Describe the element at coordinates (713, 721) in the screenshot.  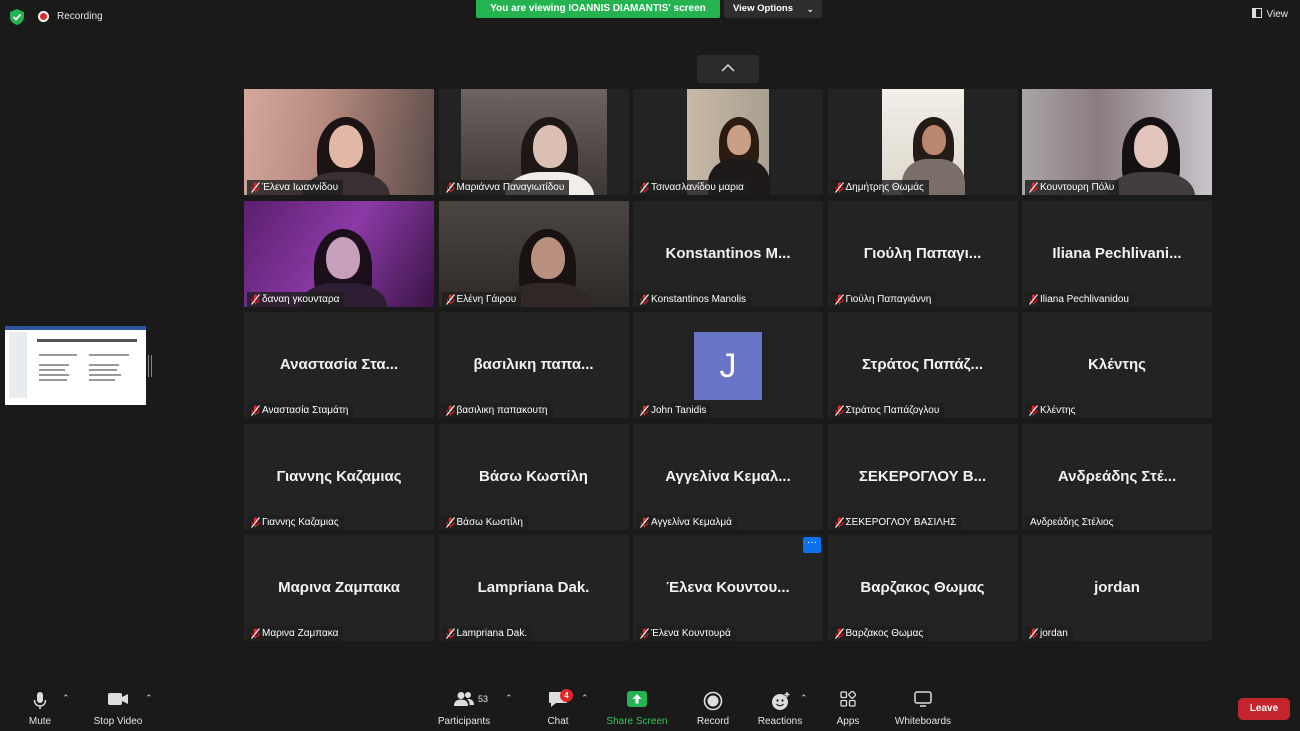
I see `record-label: Record` at that location.